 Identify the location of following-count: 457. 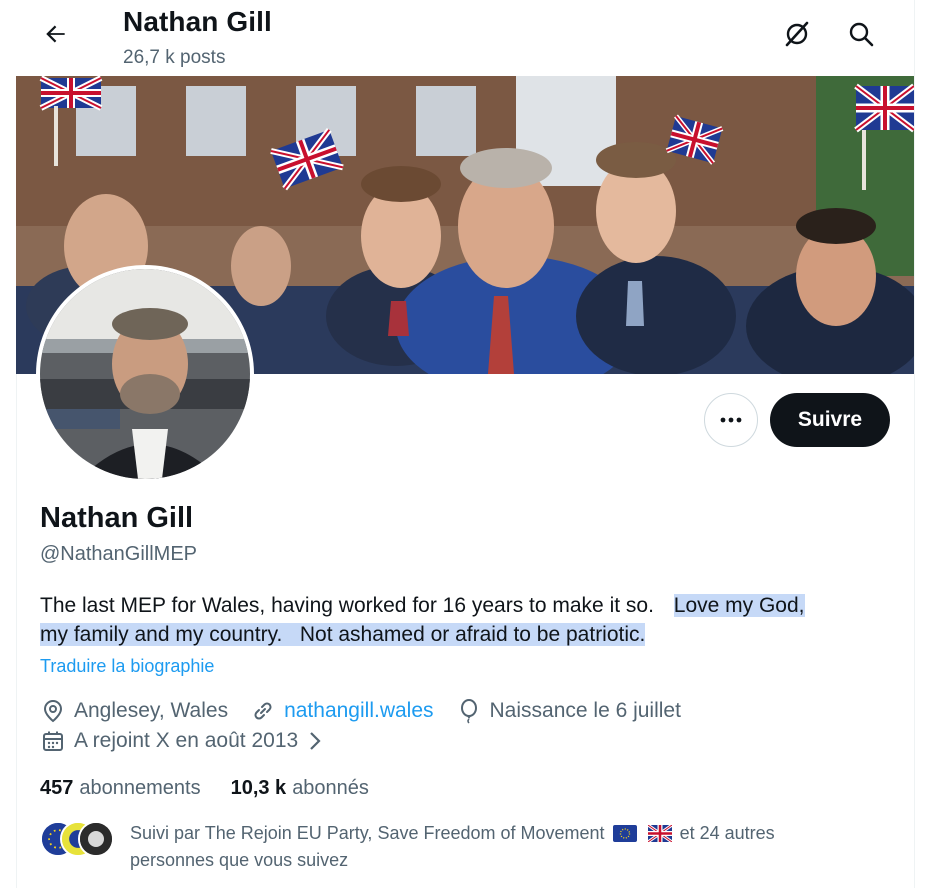
(57, 788).